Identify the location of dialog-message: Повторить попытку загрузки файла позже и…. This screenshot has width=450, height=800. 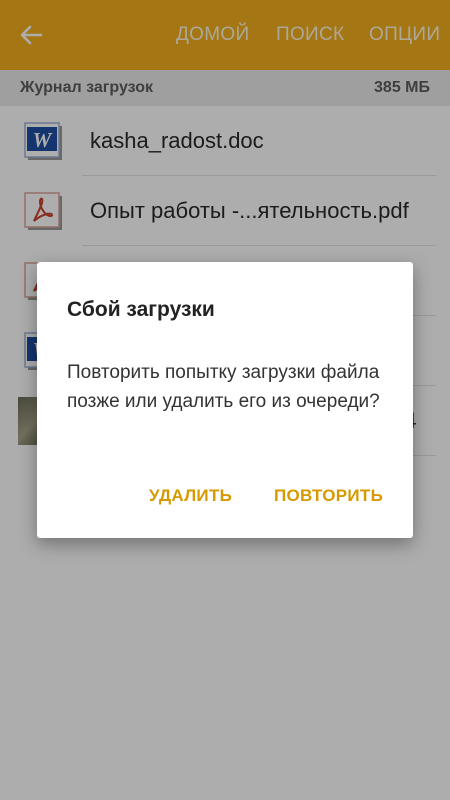
(223, 387).